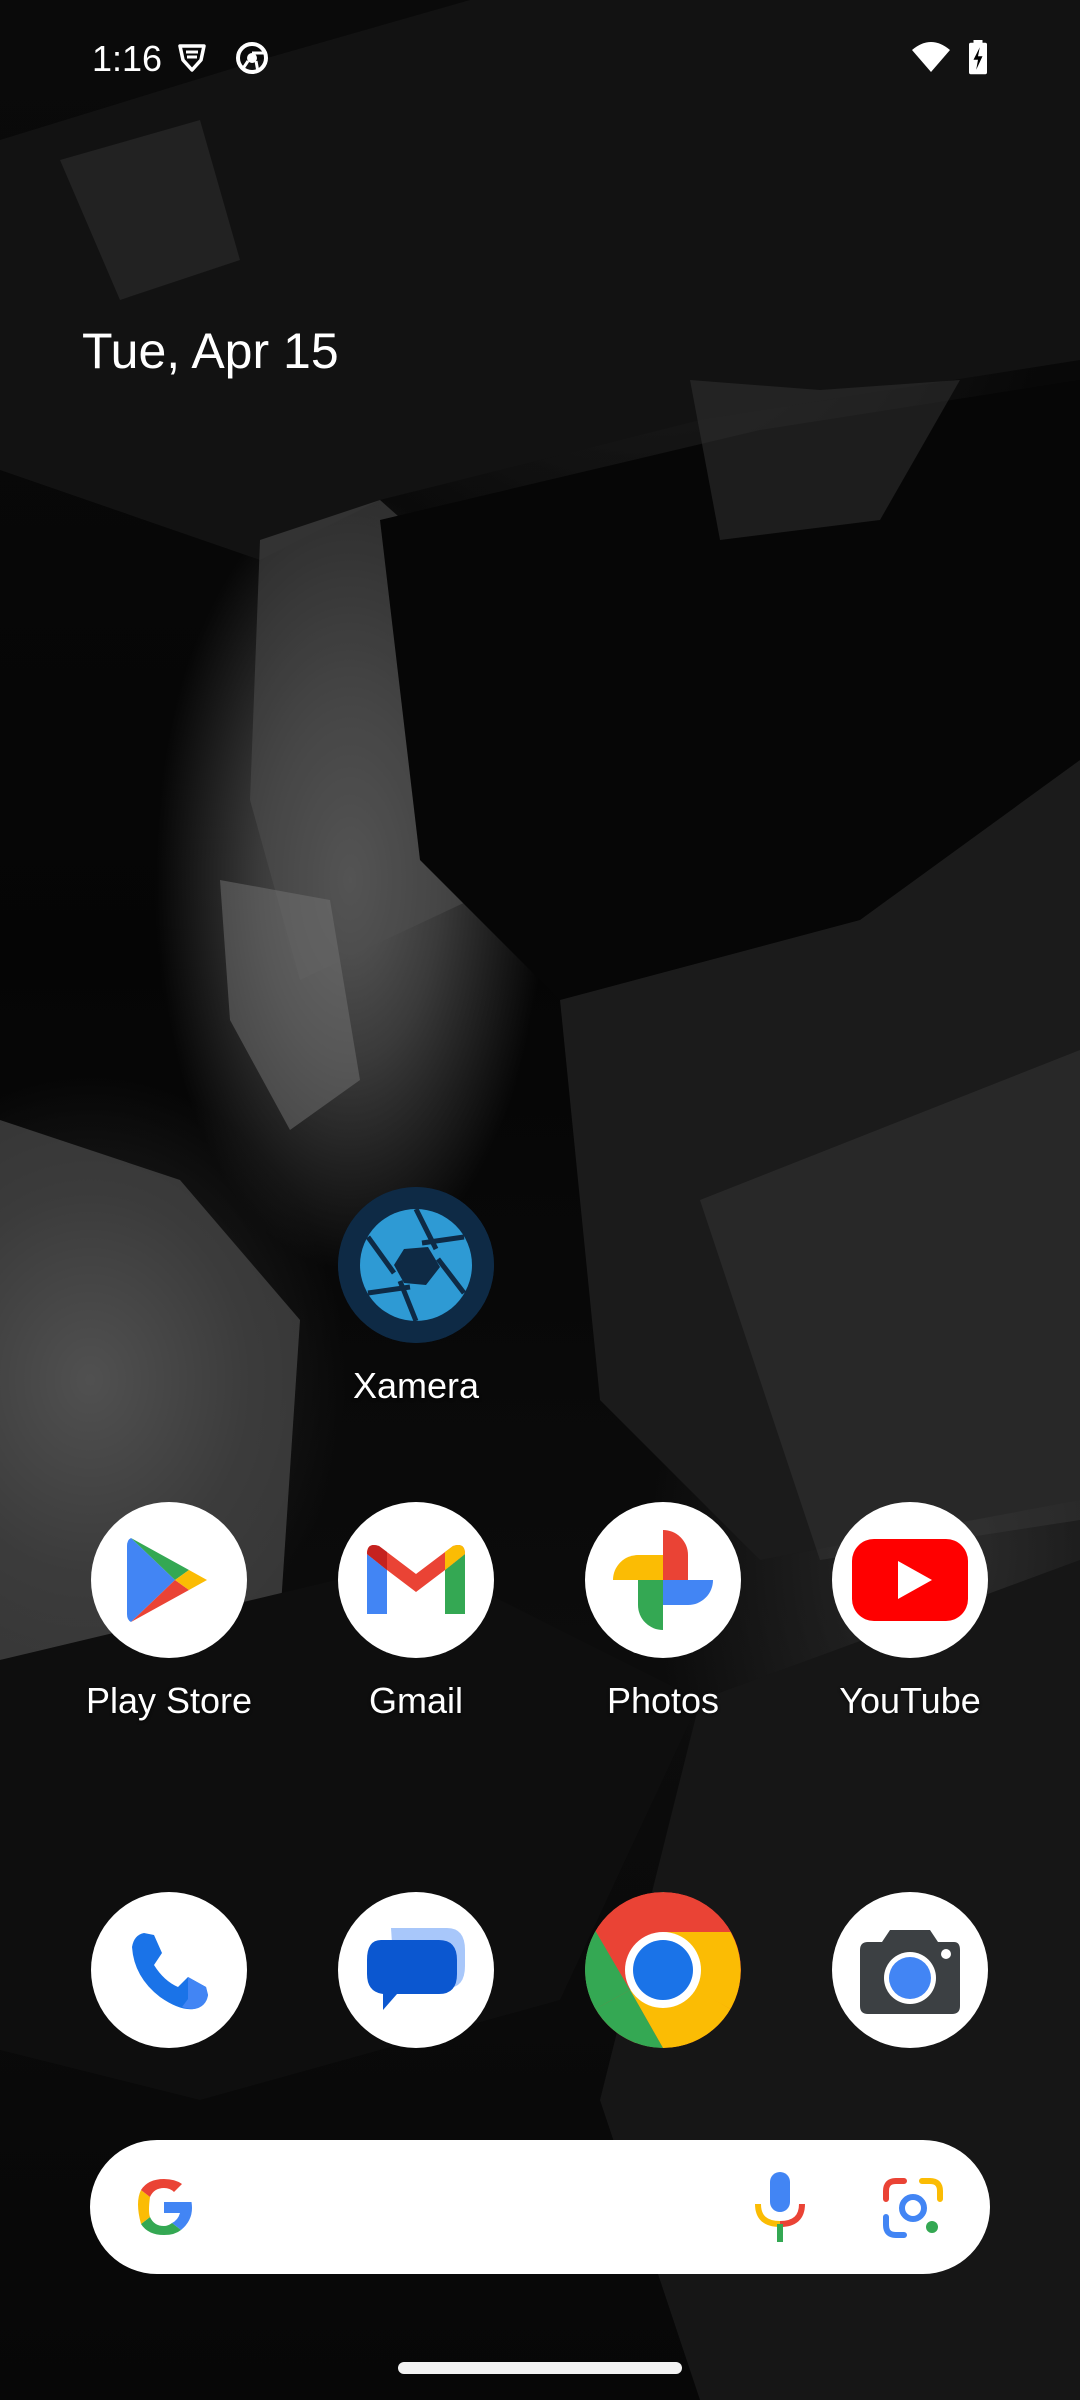 The image size is (1080, 2400). I want to click on play-store-icon, so click(169, 1580).